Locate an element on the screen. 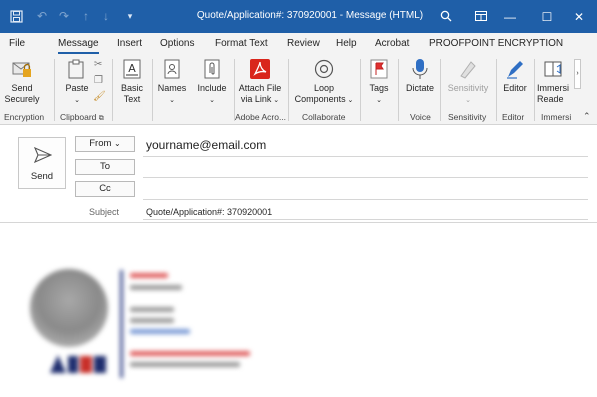 The image size is (597, 397). microphone-icon is located at coordinates (420, 69).